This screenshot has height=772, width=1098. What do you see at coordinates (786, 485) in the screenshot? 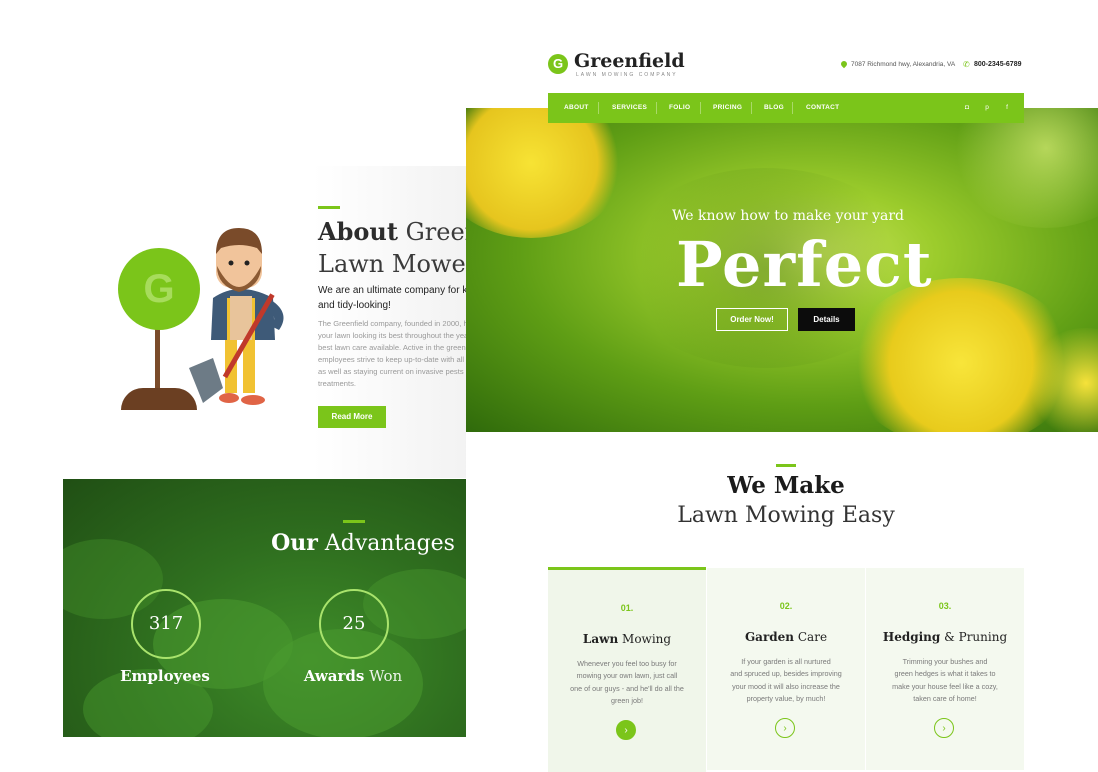
I see `section-title: We Make` at bounding box center [786, 485].